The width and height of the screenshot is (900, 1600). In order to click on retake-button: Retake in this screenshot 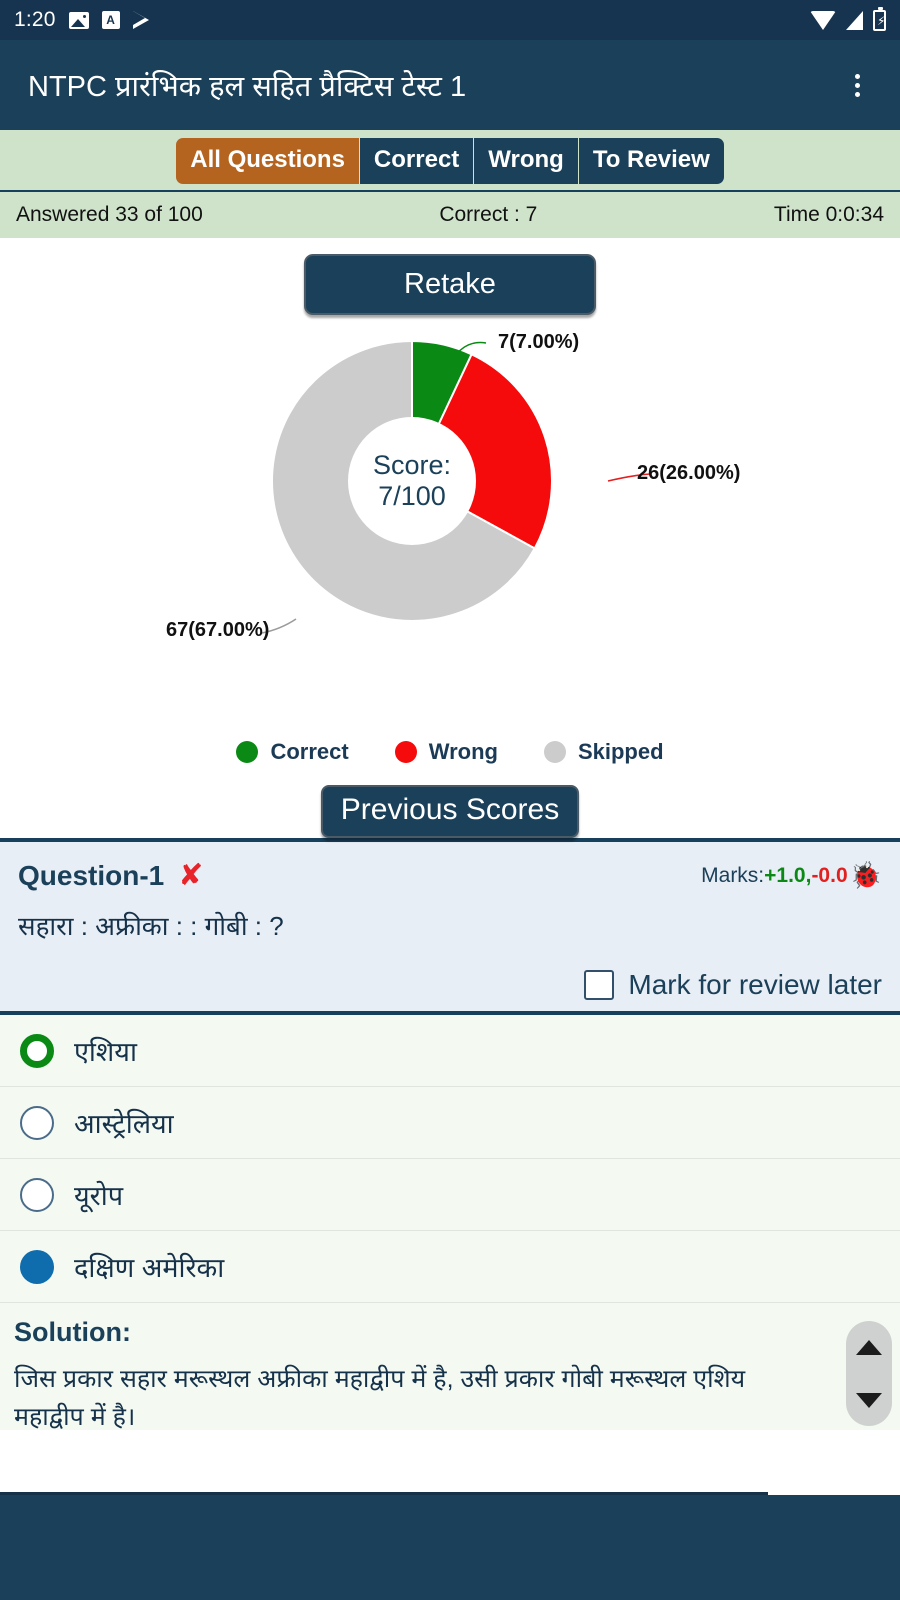, I will do `click(450, 285)`.